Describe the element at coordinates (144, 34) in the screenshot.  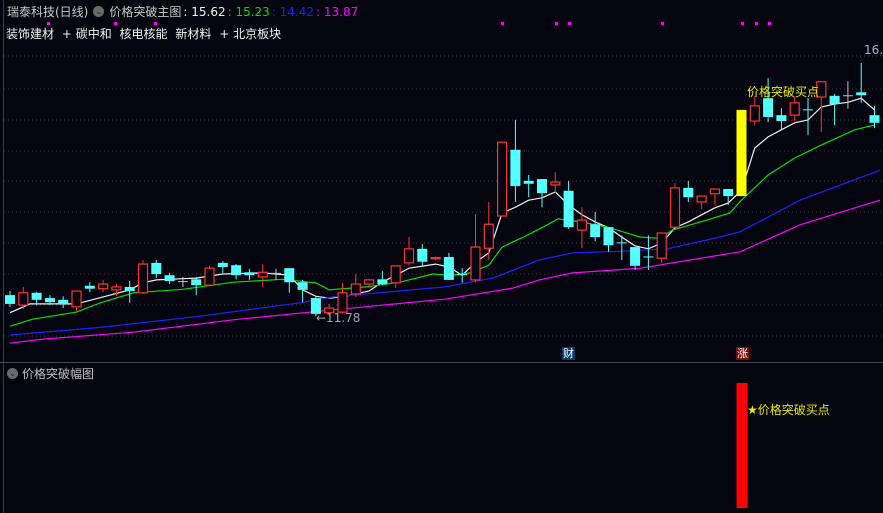
I see `sector-tag: 核电核能` at that location.